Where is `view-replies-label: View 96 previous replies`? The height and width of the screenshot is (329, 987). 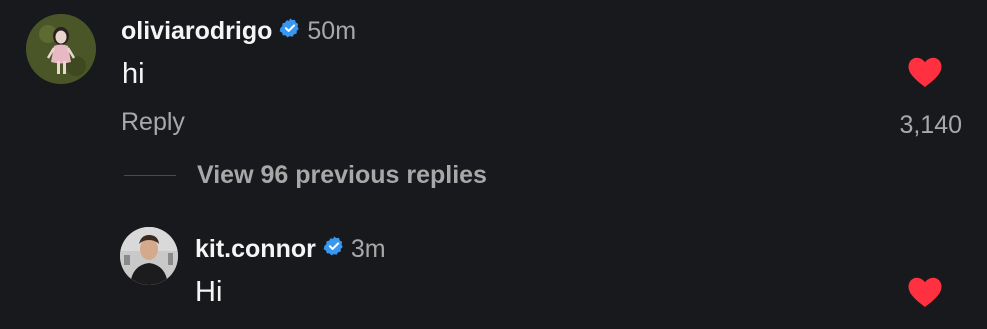 view-replies-label: View 96 previous replies is located at coordinates (342, 175).